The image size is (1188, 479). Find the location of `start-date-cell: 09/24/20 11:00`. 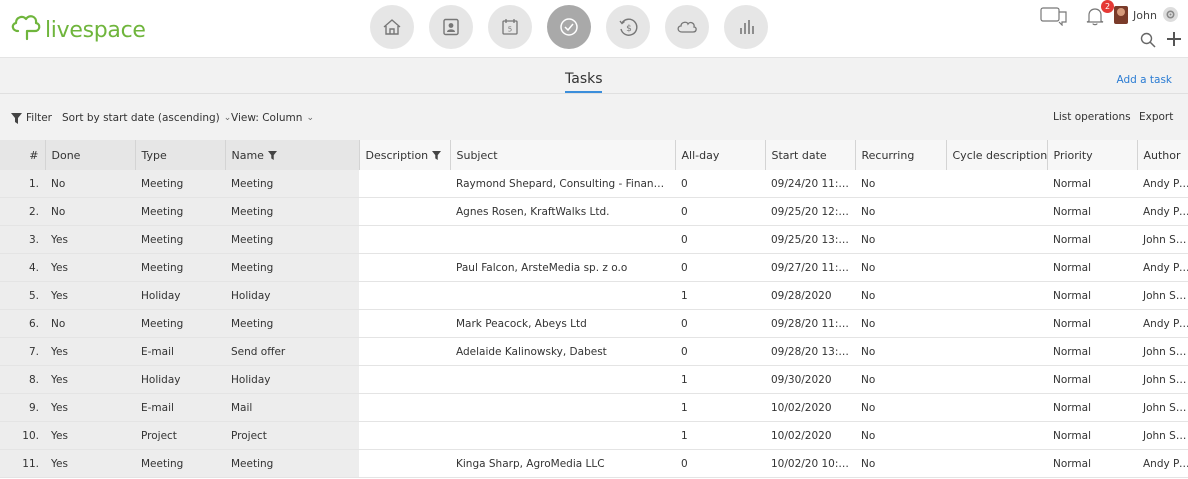

start-date-cell: 09/24/20 11:00 is located at coordinates (810, 184).